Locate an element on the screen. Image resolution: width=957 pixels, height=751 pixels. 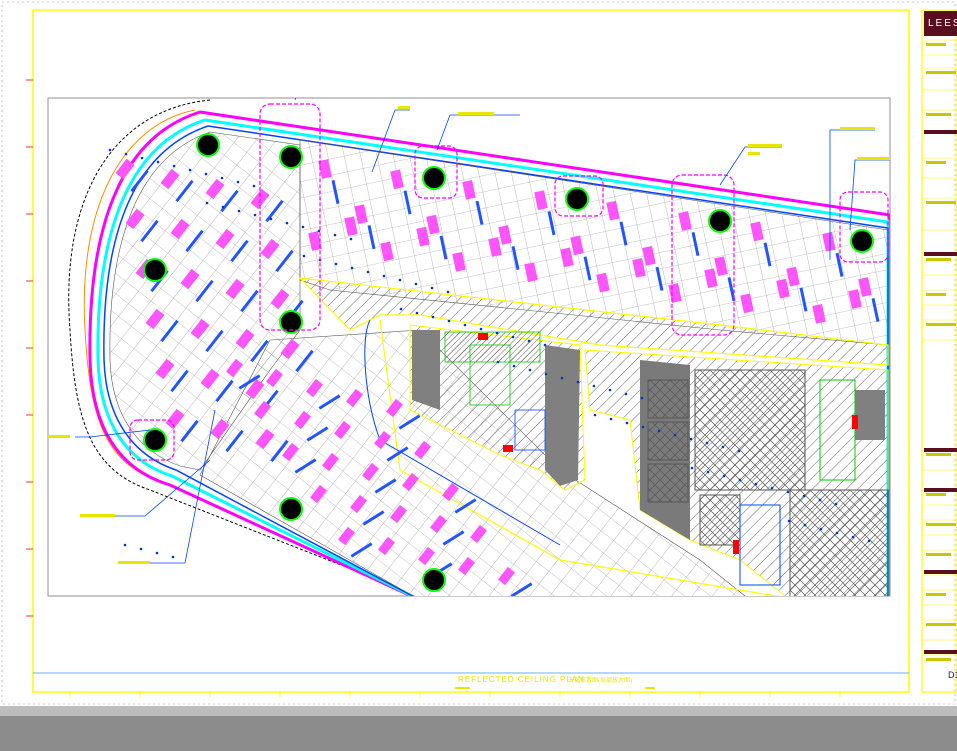
model-space-background is located at coordinates (478, 728).